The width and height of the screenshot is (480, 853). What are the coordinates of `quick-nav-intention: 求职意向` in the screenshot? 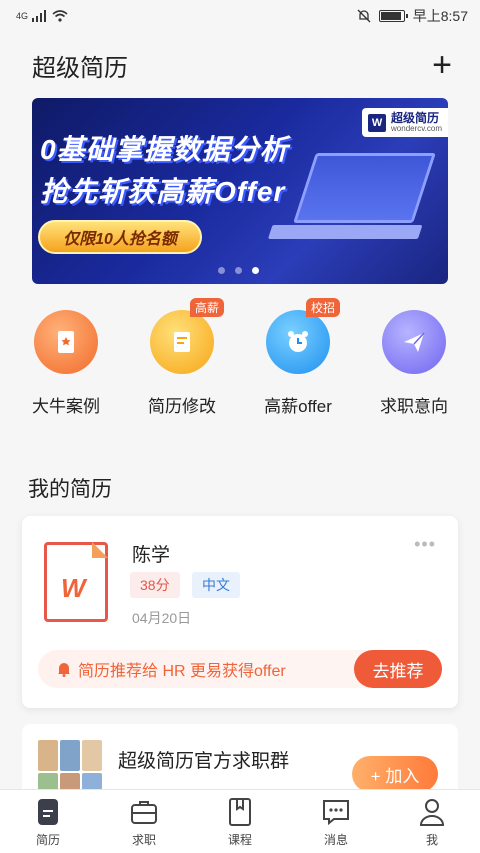 It's located at (414, 363).